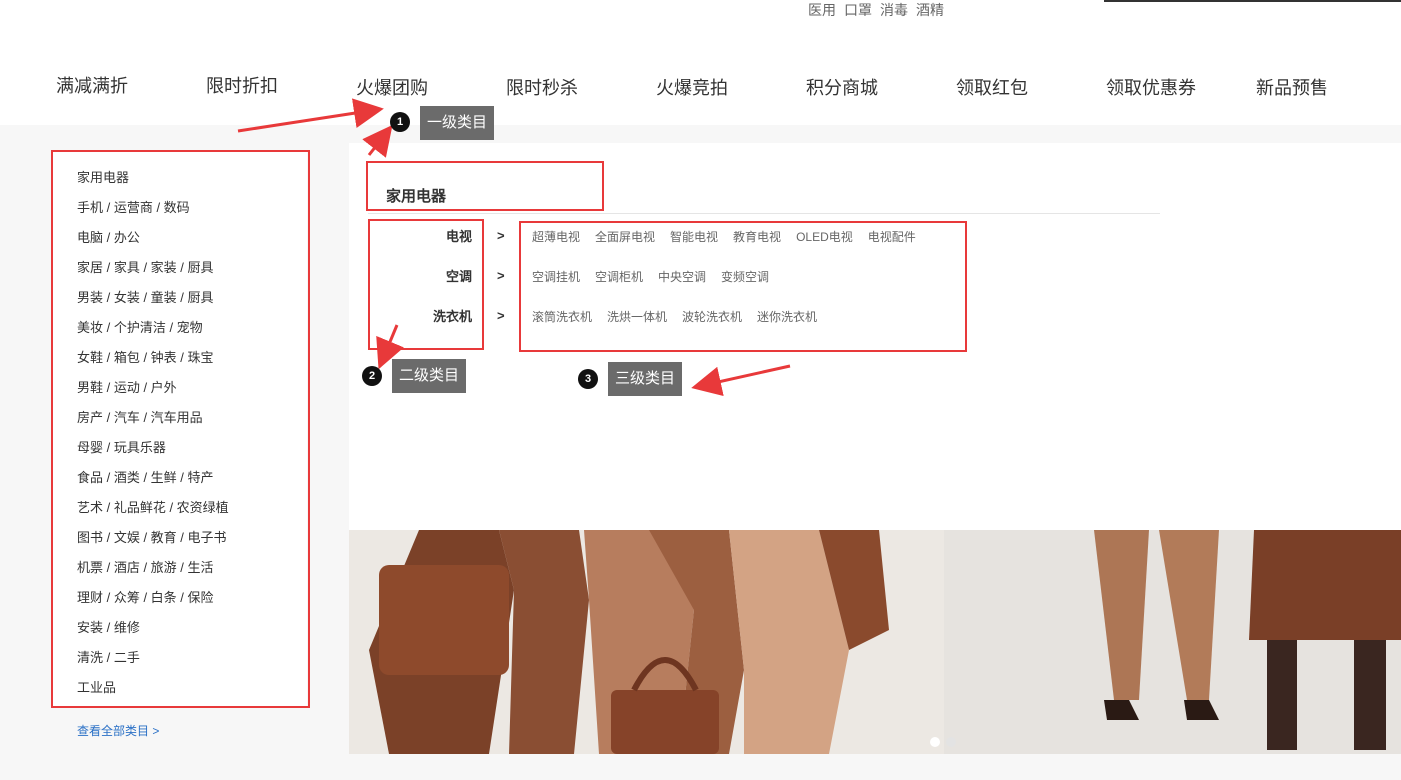 The height and width of the screenshot is (780, 1401). What do you see at coordinates (153, 601) in the screenshot?
I see `category-item: 理财 / 众筹 / 白条 / 保险` at bounding box center [153, 601].